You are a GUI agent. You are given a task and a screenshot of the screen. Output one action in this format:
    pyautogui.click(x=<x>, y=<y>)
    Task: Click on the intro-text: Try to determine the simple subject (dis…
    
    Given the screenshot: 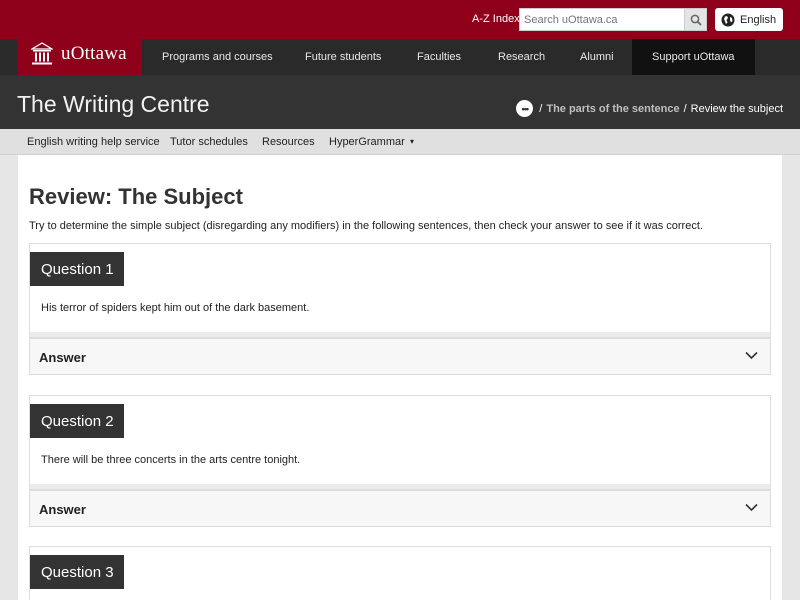 What is the action you would take?
    pyautogui.click(x=366, y=226)
    